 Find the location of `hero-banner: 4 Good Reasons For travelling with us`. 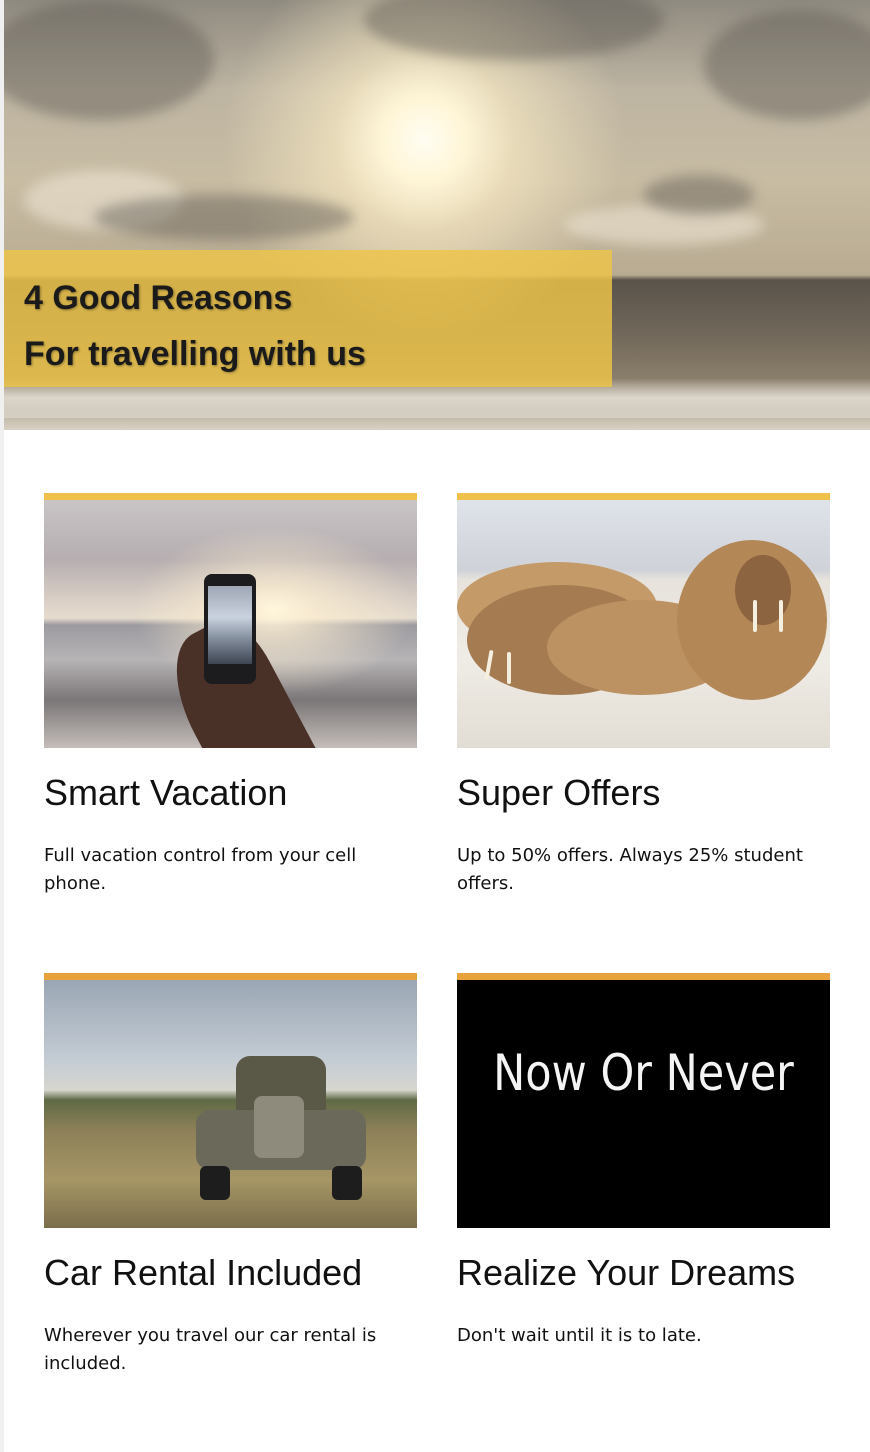

hero-banner: 4 Good Reasons For travelling with us is located at coordinates (308, 318).